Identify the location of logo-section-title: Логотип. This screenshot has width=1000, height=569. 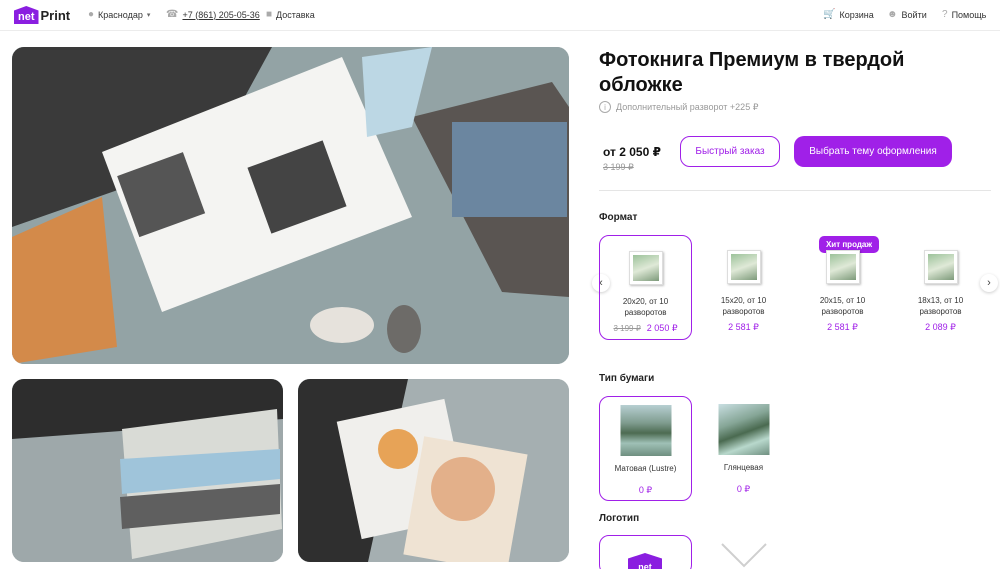
(619, 518).